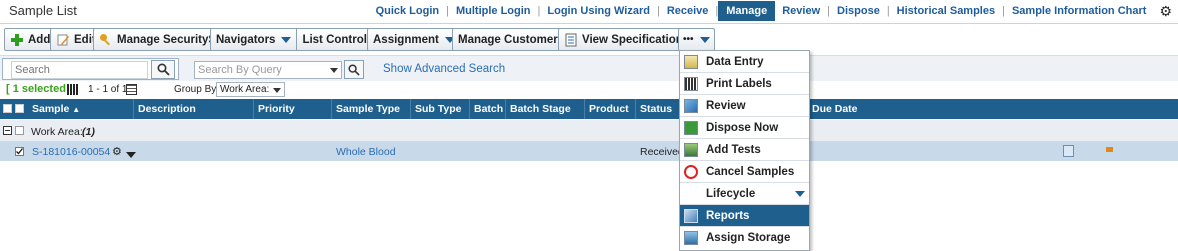 This screenshot has height=251, width=1178. Describe the element at coordinates (276, 109) in the screenshot. I see `column-header-priority: Priority` at that location.